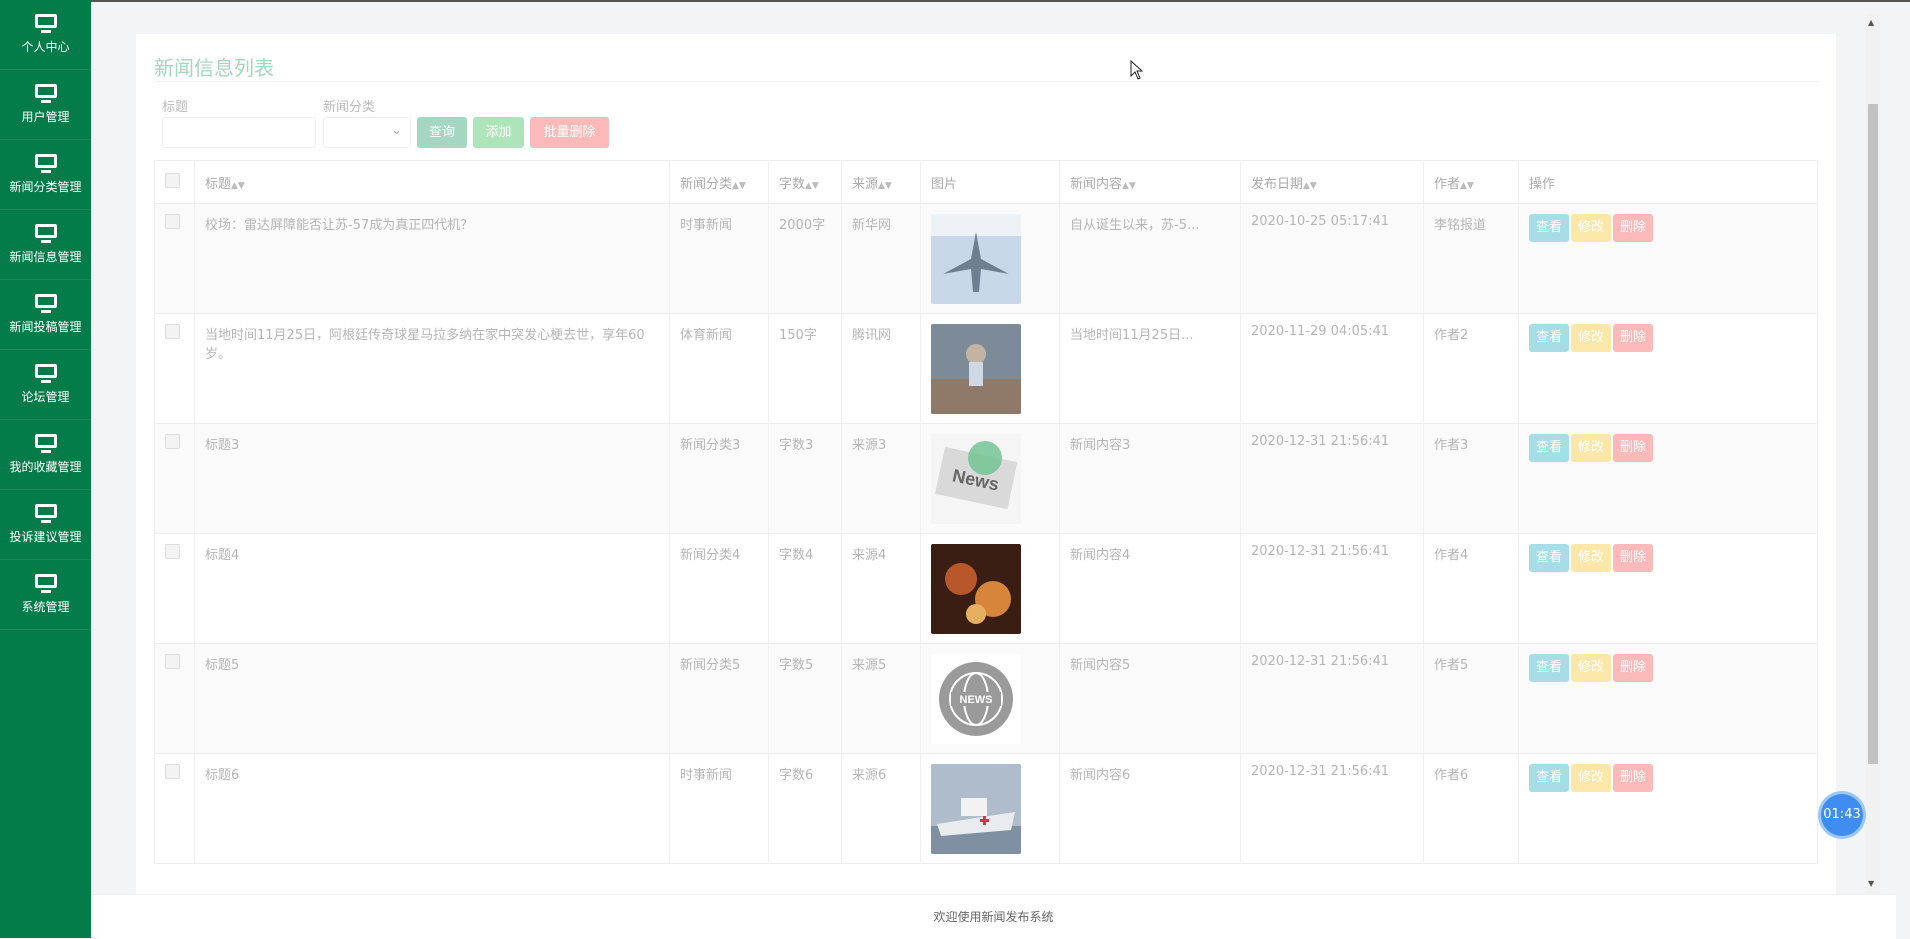 The width and height of the screenshot is (1910, 939). I want to click on query-button: 查询, so click(442, 132).